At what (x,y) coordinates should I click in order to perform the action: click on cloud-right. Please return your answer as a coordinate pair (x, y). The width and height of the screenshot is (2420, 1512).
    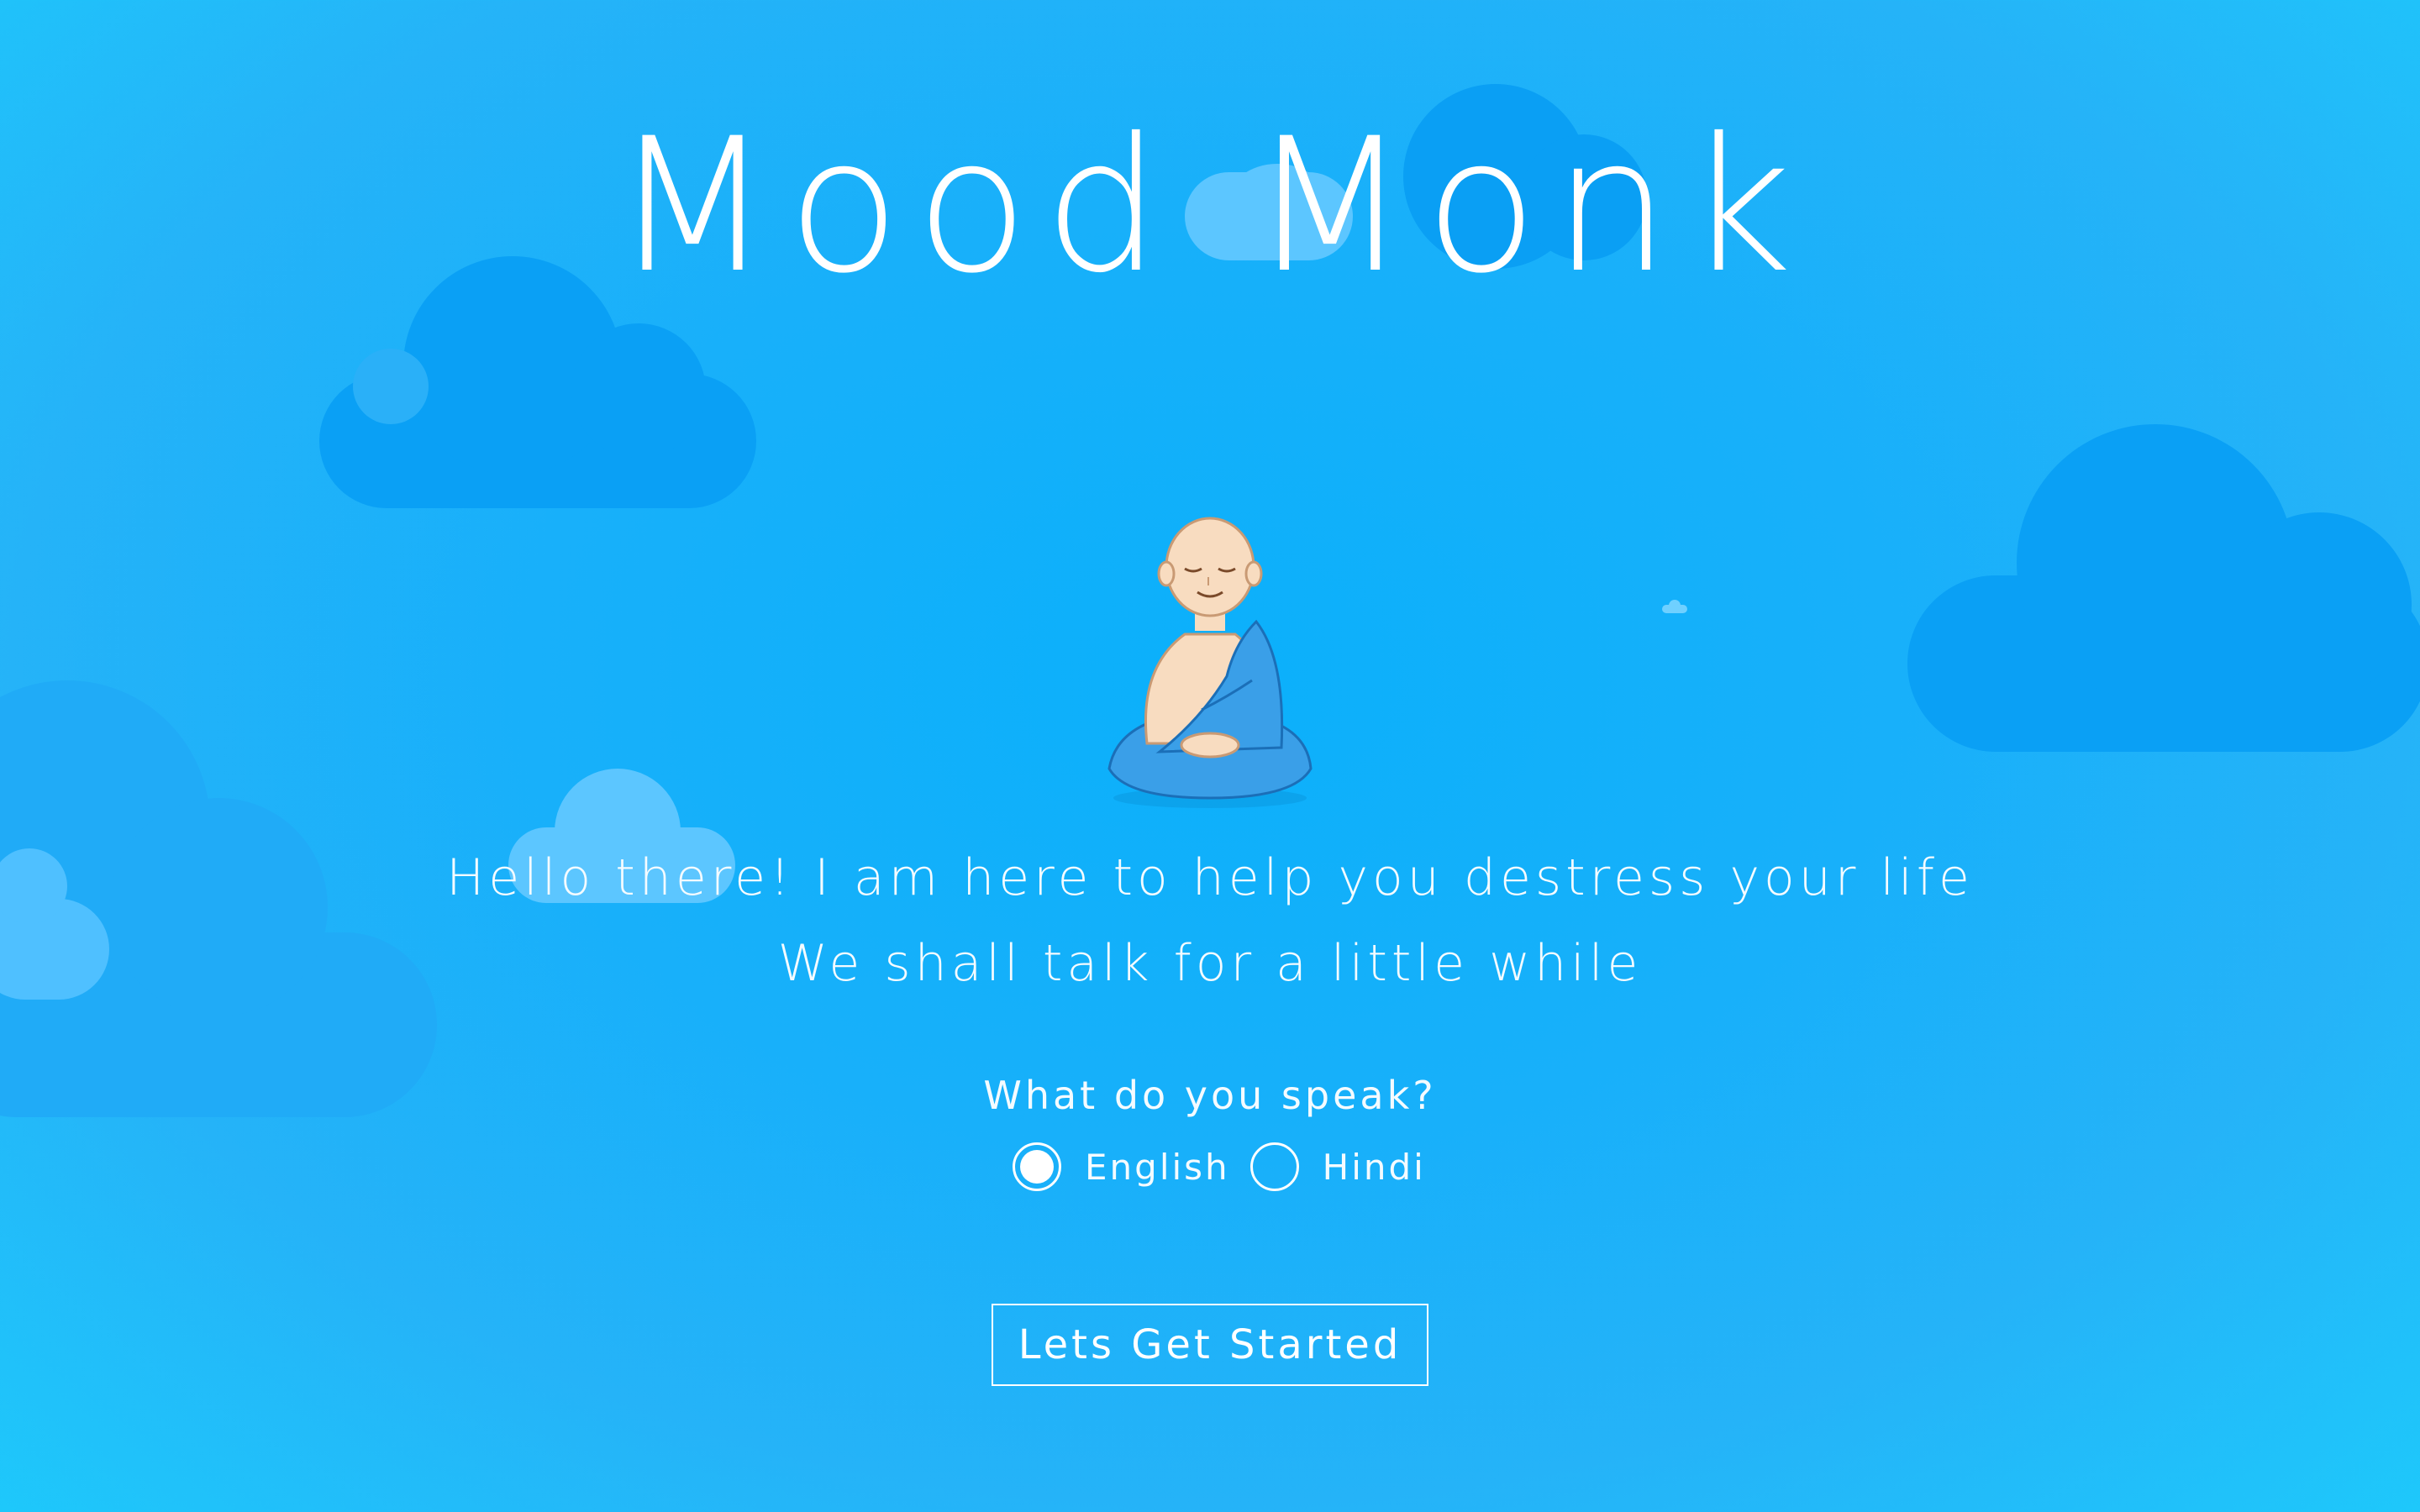
    Looking at the image, I should click on (2163, 588).